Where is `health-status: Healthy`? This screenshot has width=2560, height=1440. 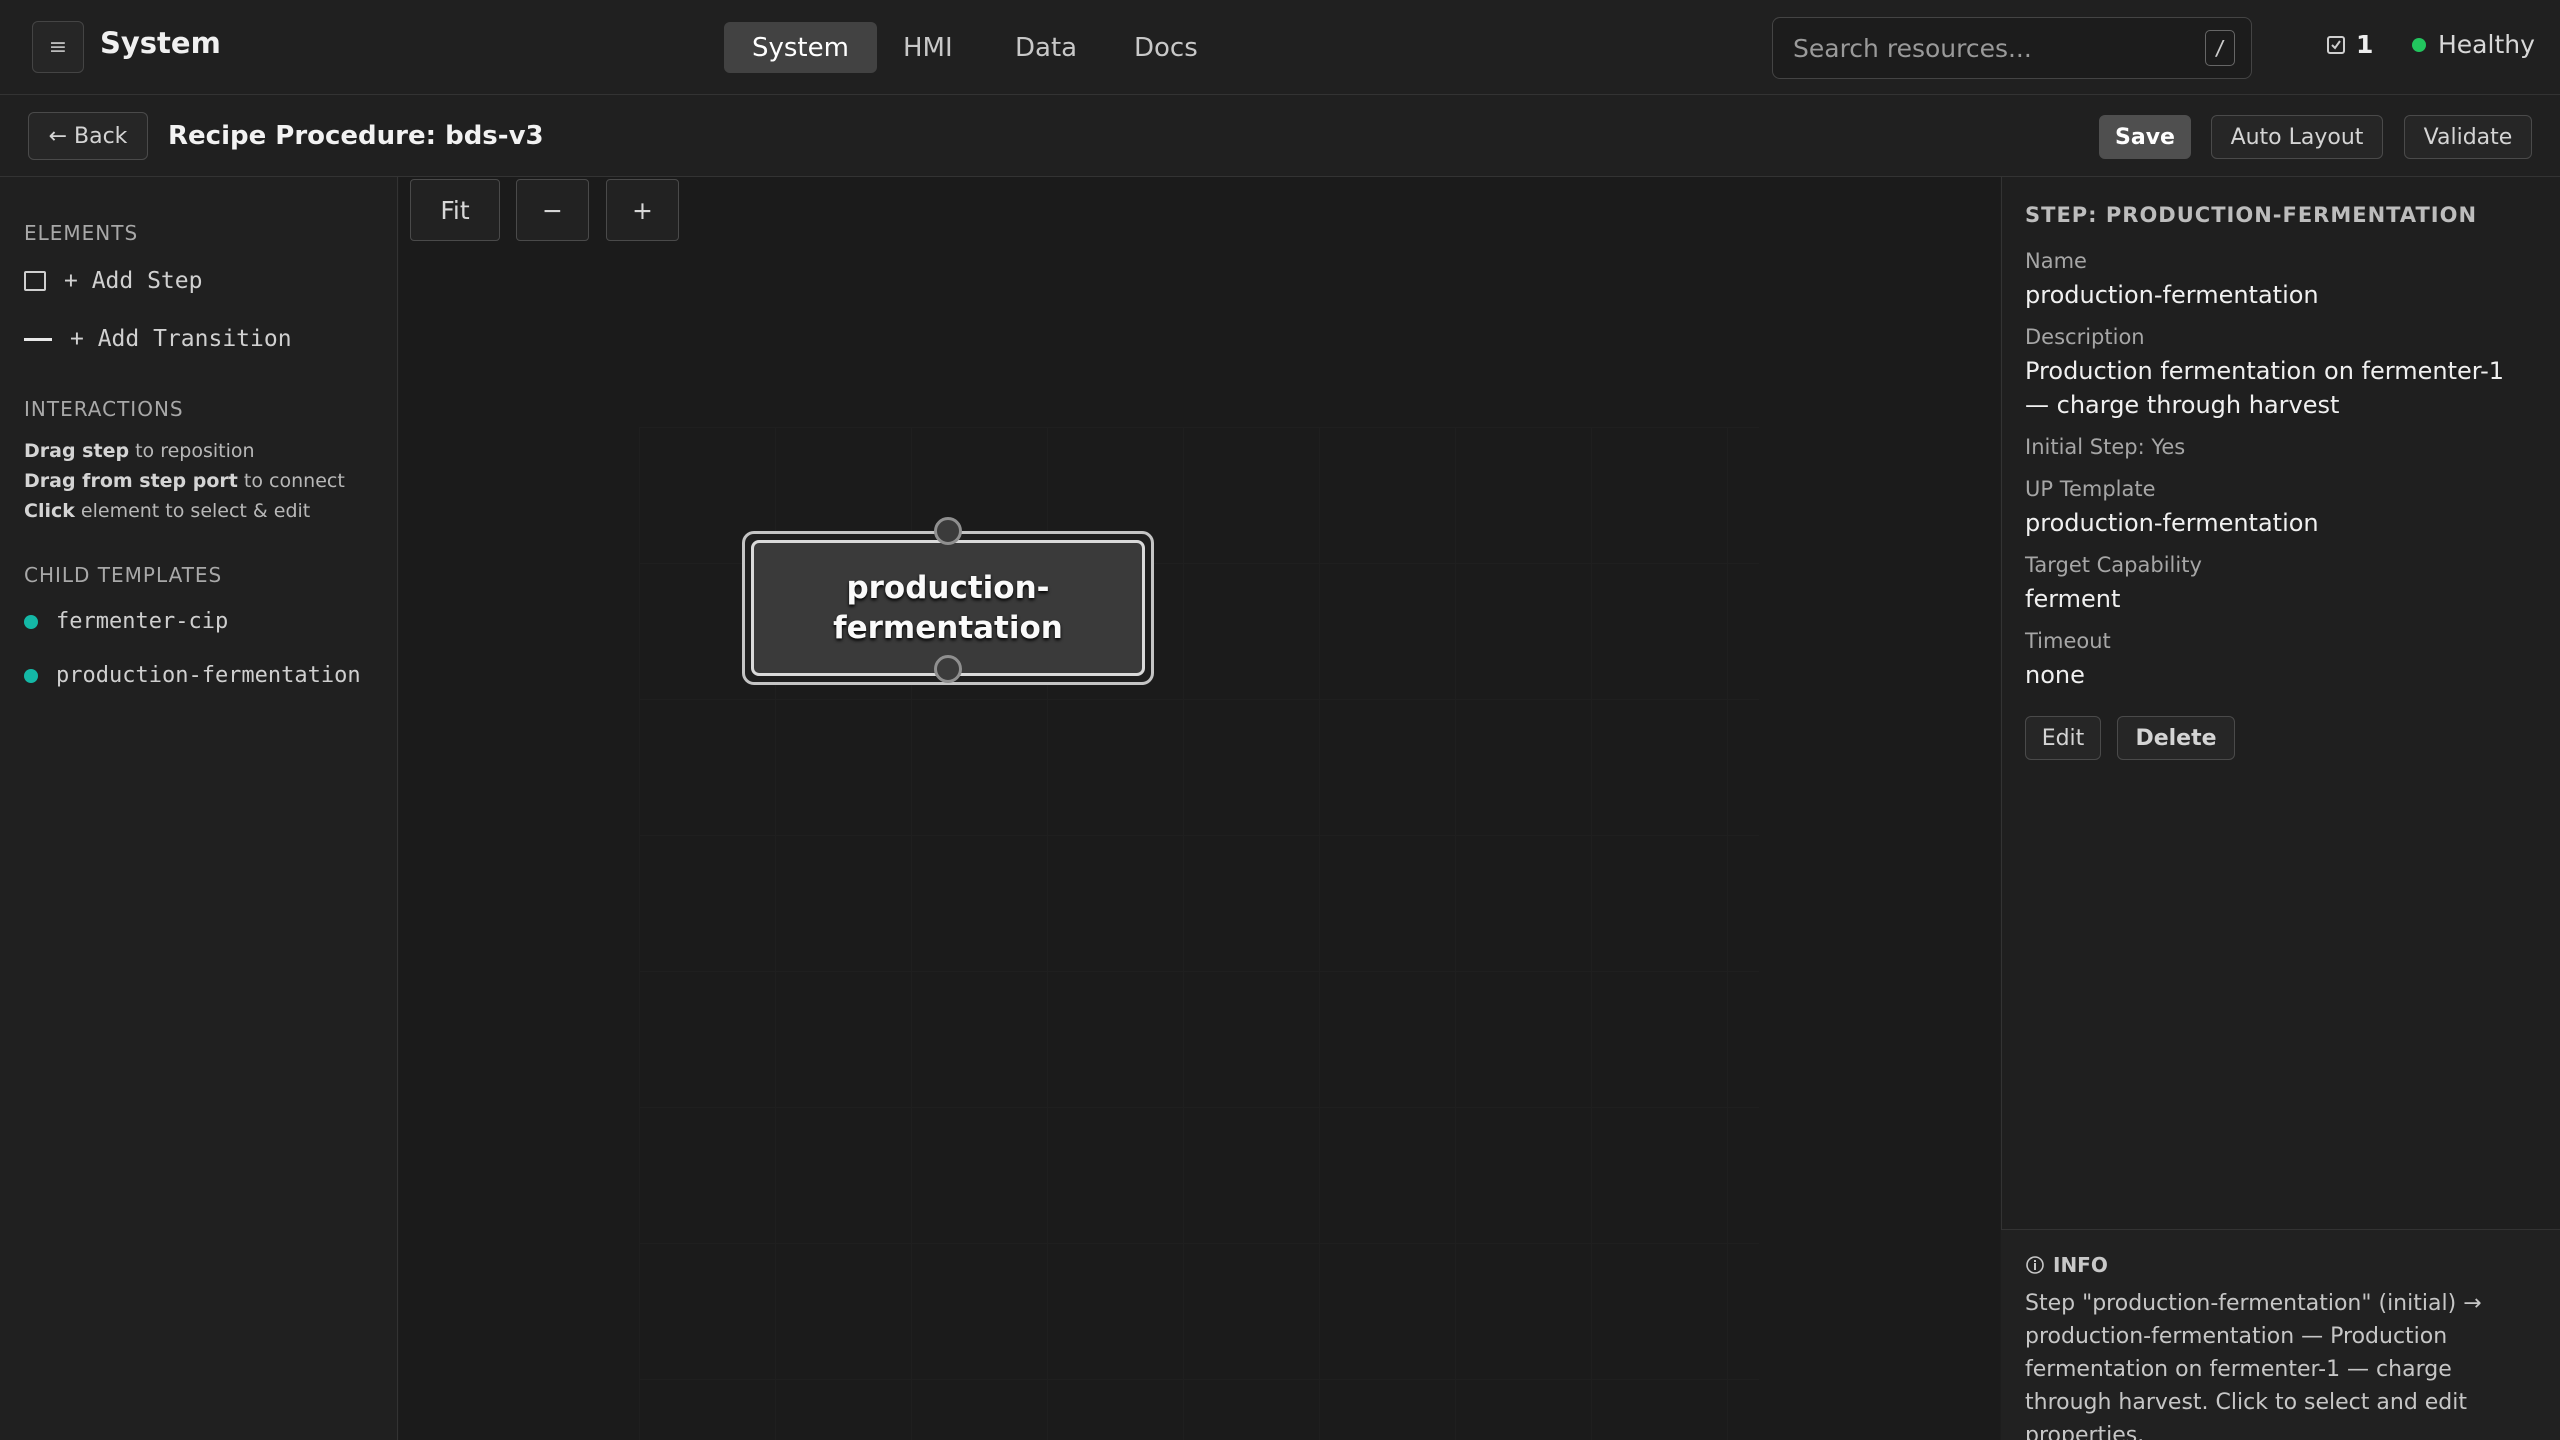
health-status: Healthy is located at coordinates (2473, 44).